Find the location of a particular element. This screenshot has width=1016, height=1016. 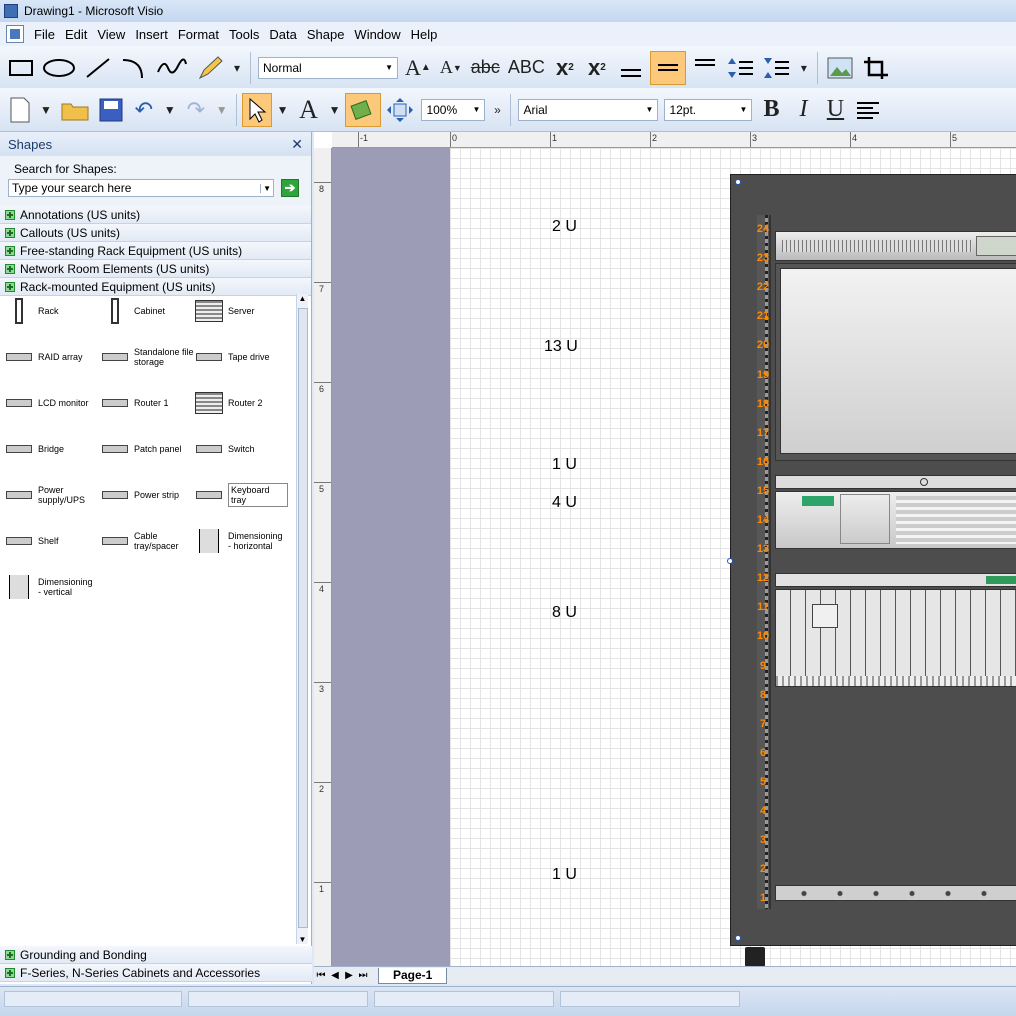

master-shape: Power supply/UPS is located at coordinates (51, 495).